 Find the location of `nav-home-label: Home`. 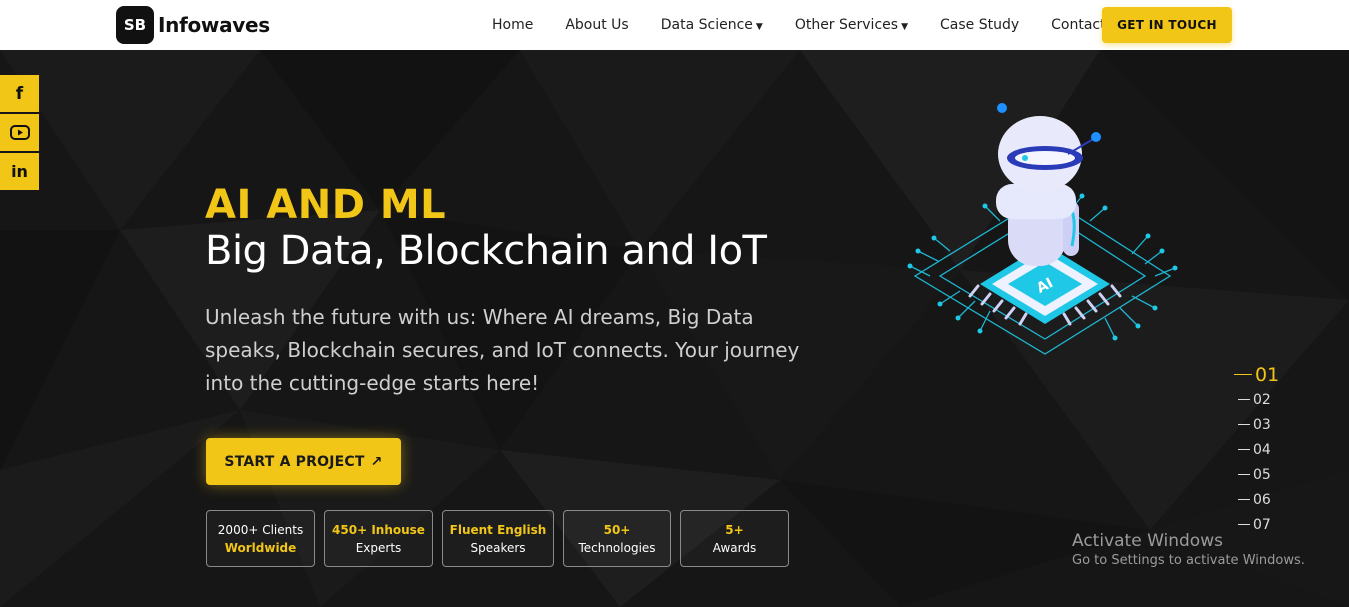

nav-home-label: Home is located at coordinates (513, 25).